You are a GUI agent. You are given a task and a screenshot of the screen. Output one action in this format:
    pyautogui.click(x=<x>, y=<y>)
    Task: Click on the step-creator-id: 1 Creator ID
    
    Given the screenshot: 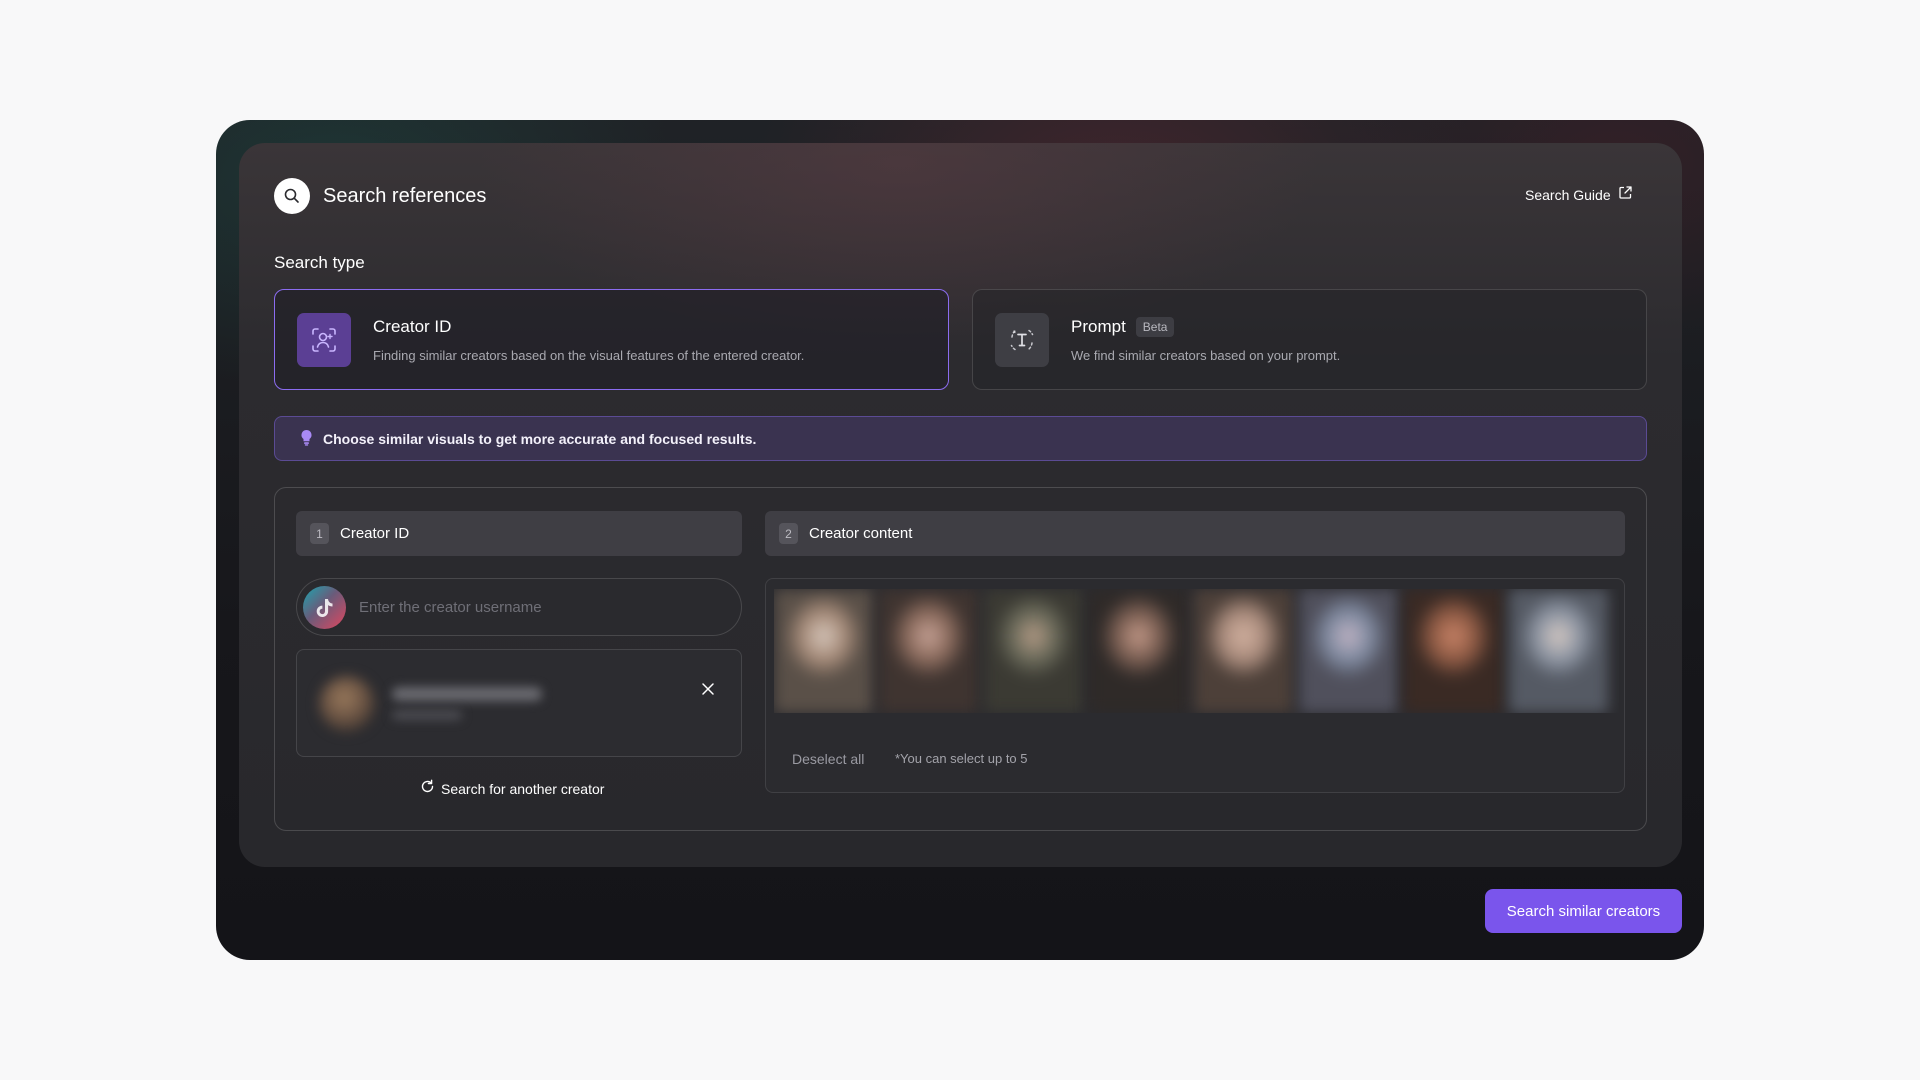 What is the action you would take?
    pyautogui.click(x=519, y=533)
    